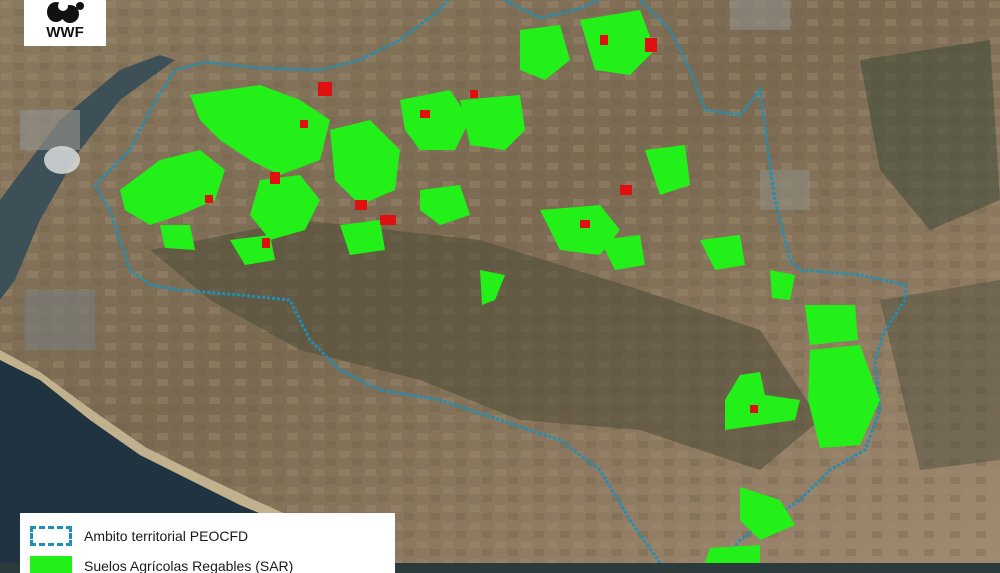  I want to click on legend-label-boundary: Ambito territorial PEOCFD, so click(166, 536).